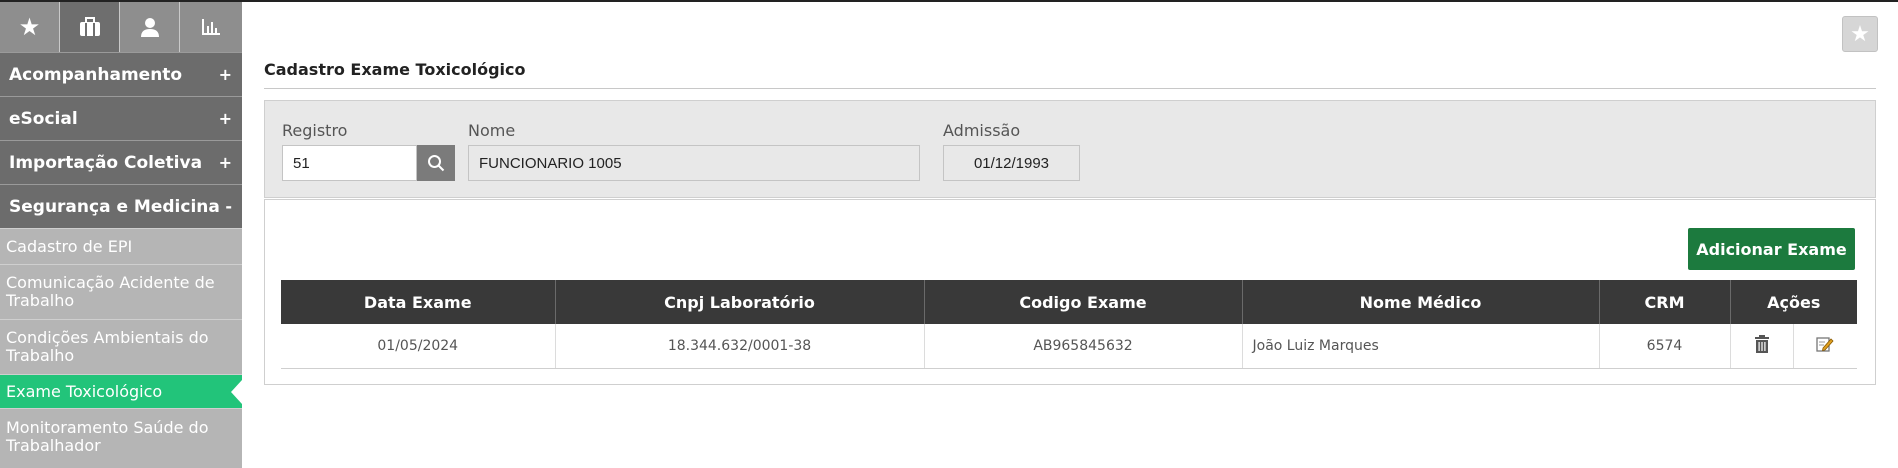 The width and height of the screenshot is (1898, 468). I want to click on sidebar-item-label: Exame Toxicológico, so click(84, 391).